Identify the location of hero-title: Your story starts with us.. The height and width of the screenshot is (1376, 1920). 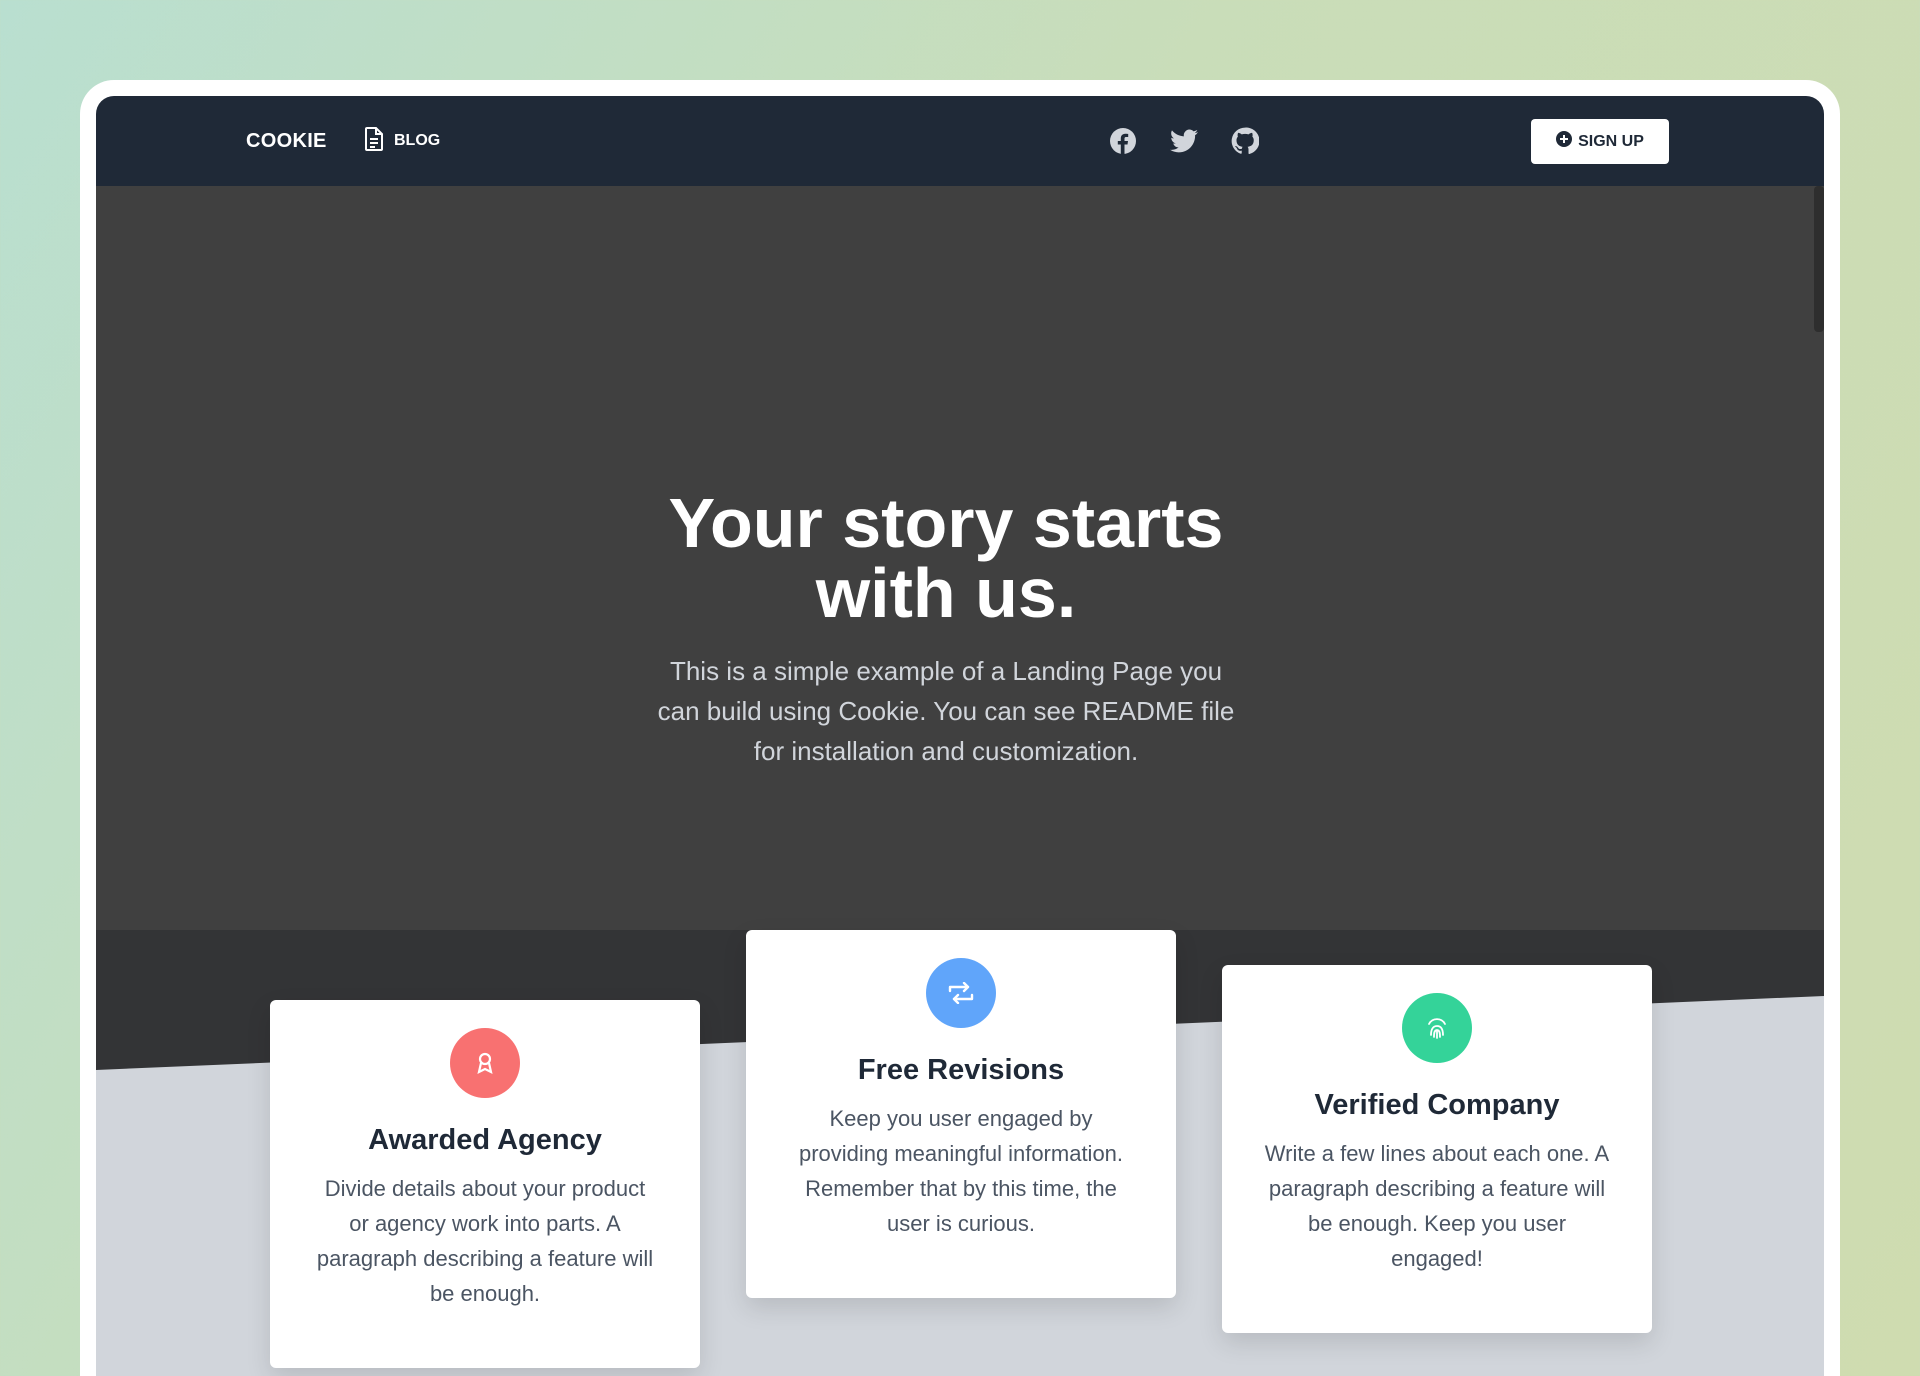
(946, 558).